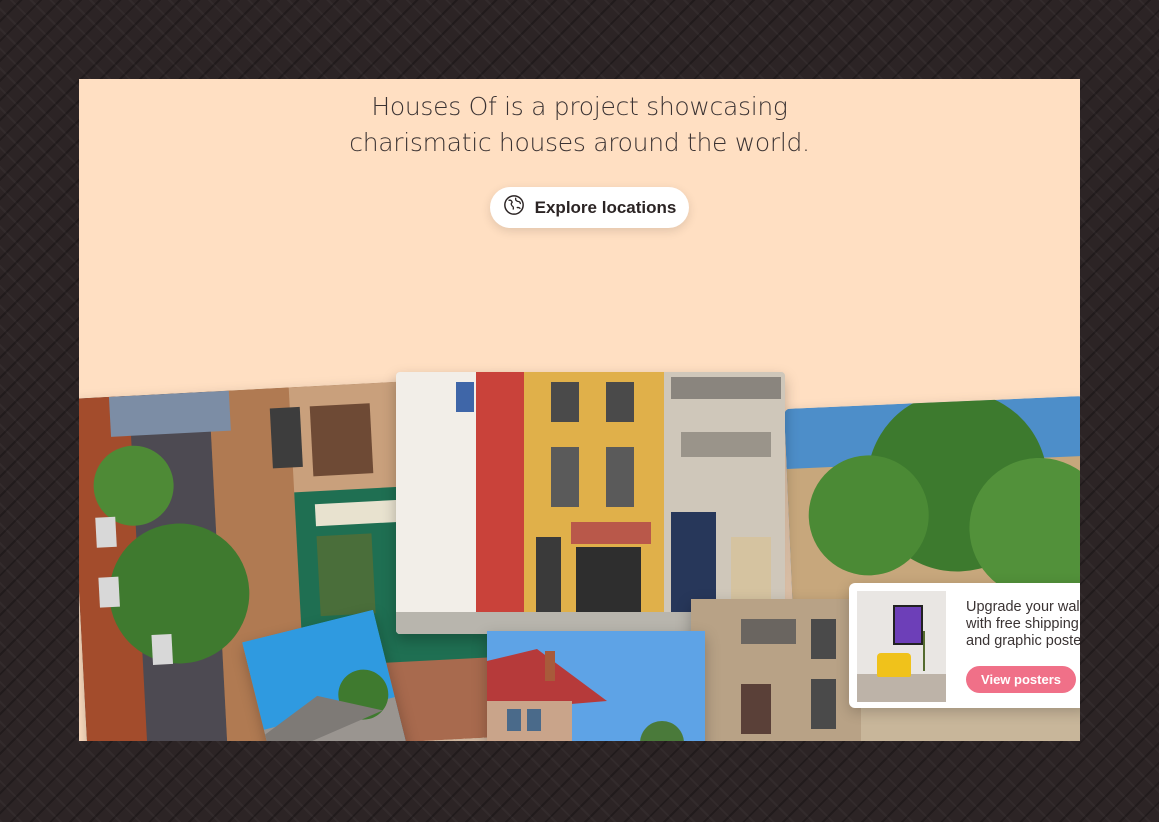  I want to click on photo-colorful-facades, so click(590, 503).